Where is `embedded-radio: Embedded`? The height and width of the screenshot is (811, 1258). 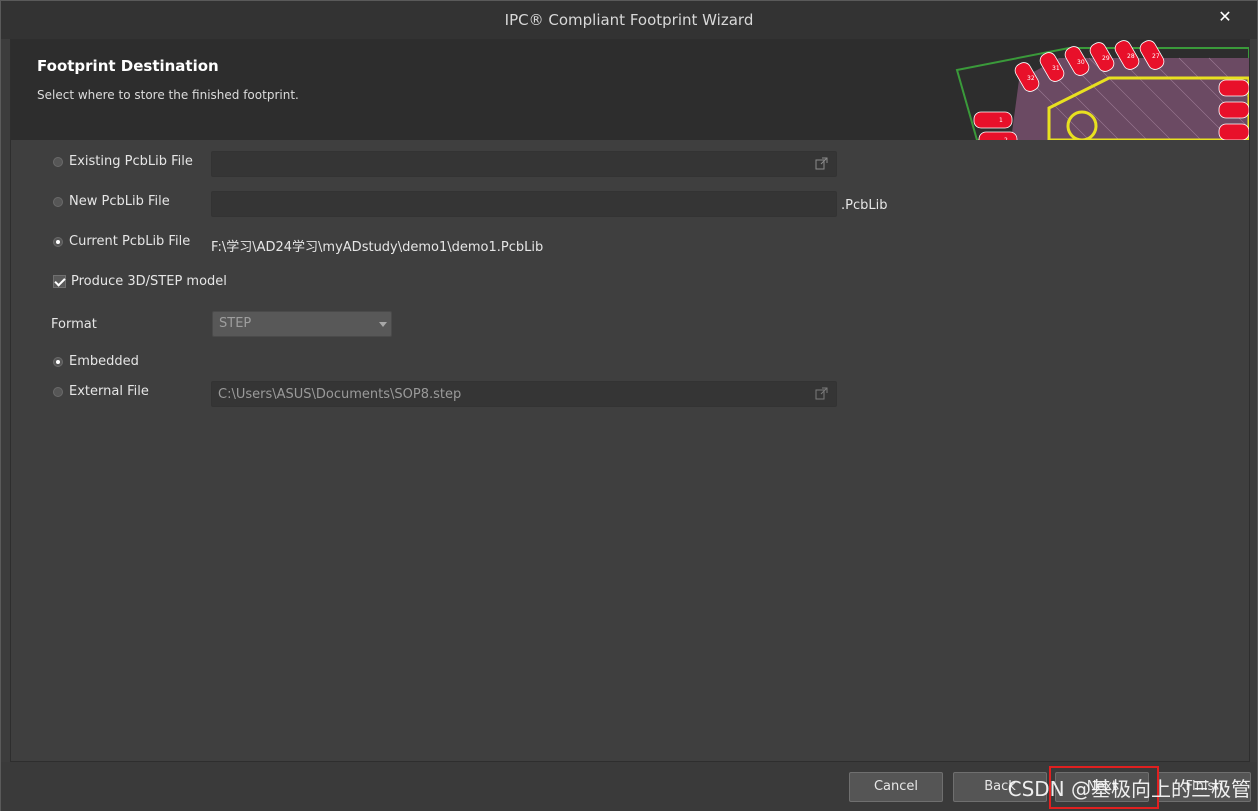
embedded-radio: Embedded is located at coordinates (113, 364).